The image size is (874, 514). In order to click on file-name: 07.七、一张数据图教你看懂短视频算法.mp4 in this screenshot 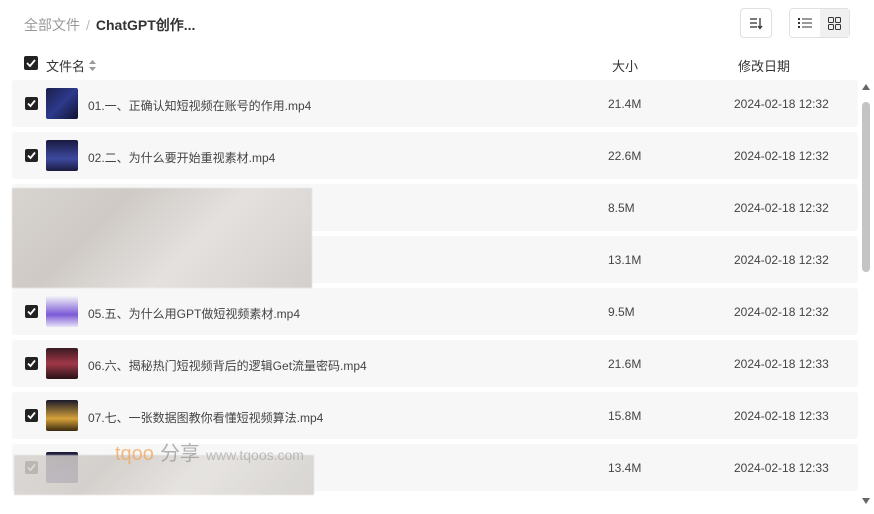, I will do `click(205, 417)`.